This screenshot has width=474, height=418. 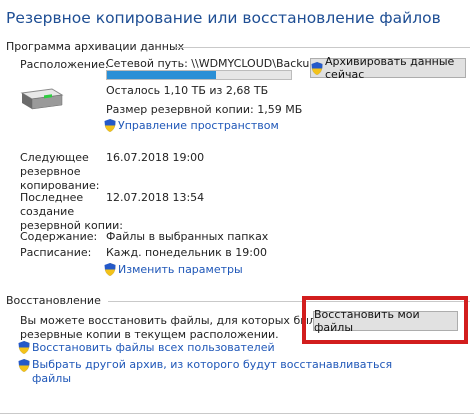 I want to click on location-label: Расположение:, so click(x=64, y=64).